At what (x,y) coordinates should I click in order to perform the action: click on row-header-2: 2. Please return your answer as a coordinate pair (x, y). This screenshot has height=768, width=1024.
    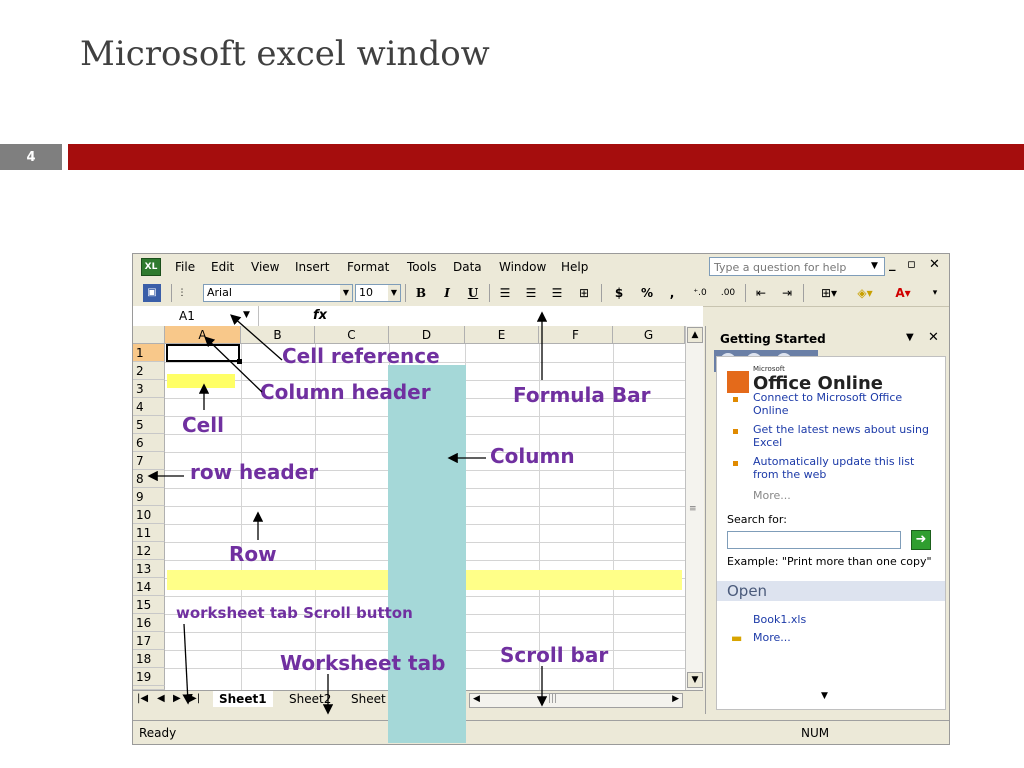
    Looking at the image, I should click on (149, 371).